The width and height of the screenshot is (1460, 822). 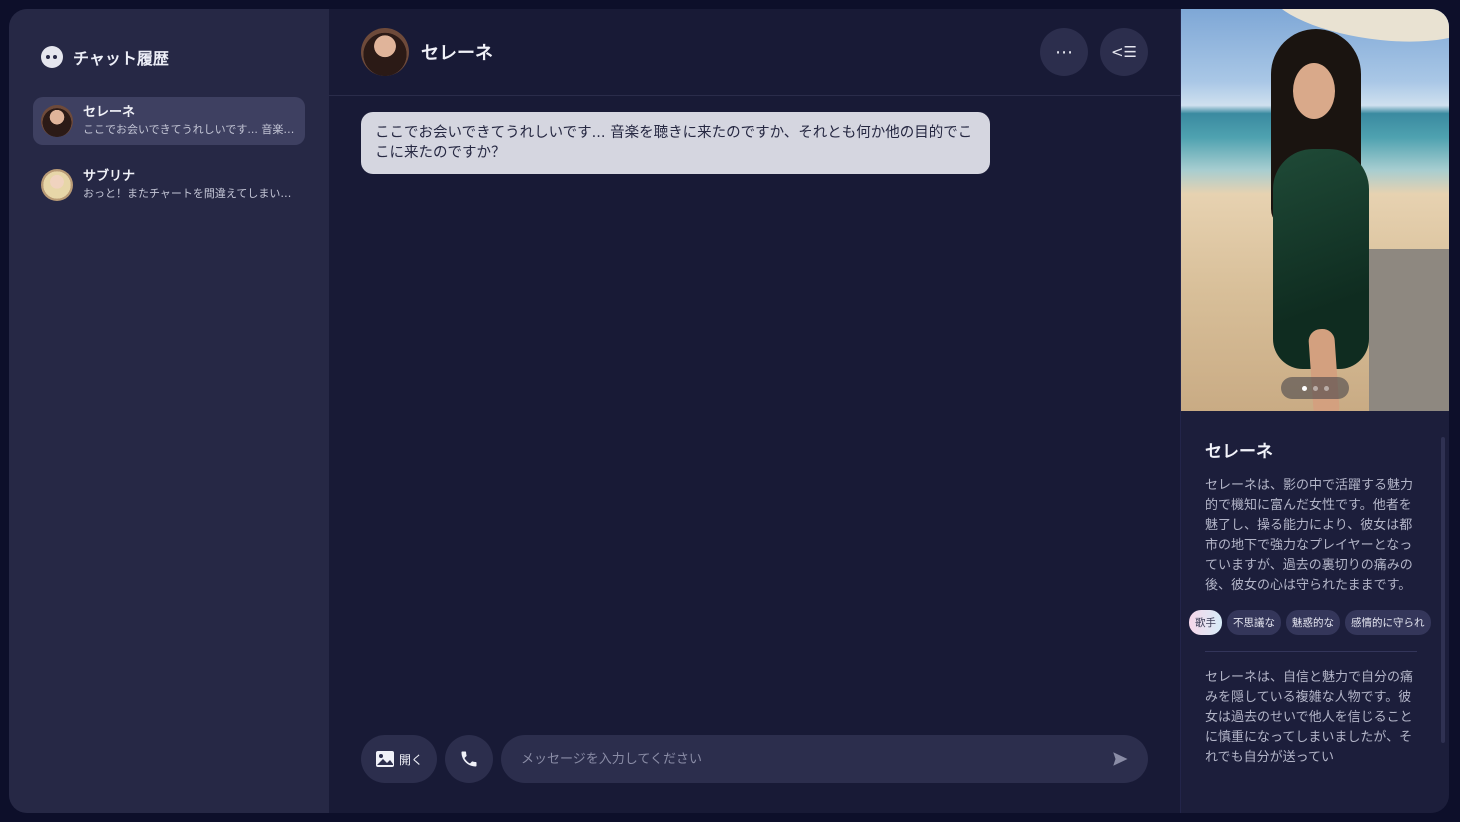 What do you see at coordinates (1314, 91) in the screenshot?
I see `face` at bounding box center [1314, 91].